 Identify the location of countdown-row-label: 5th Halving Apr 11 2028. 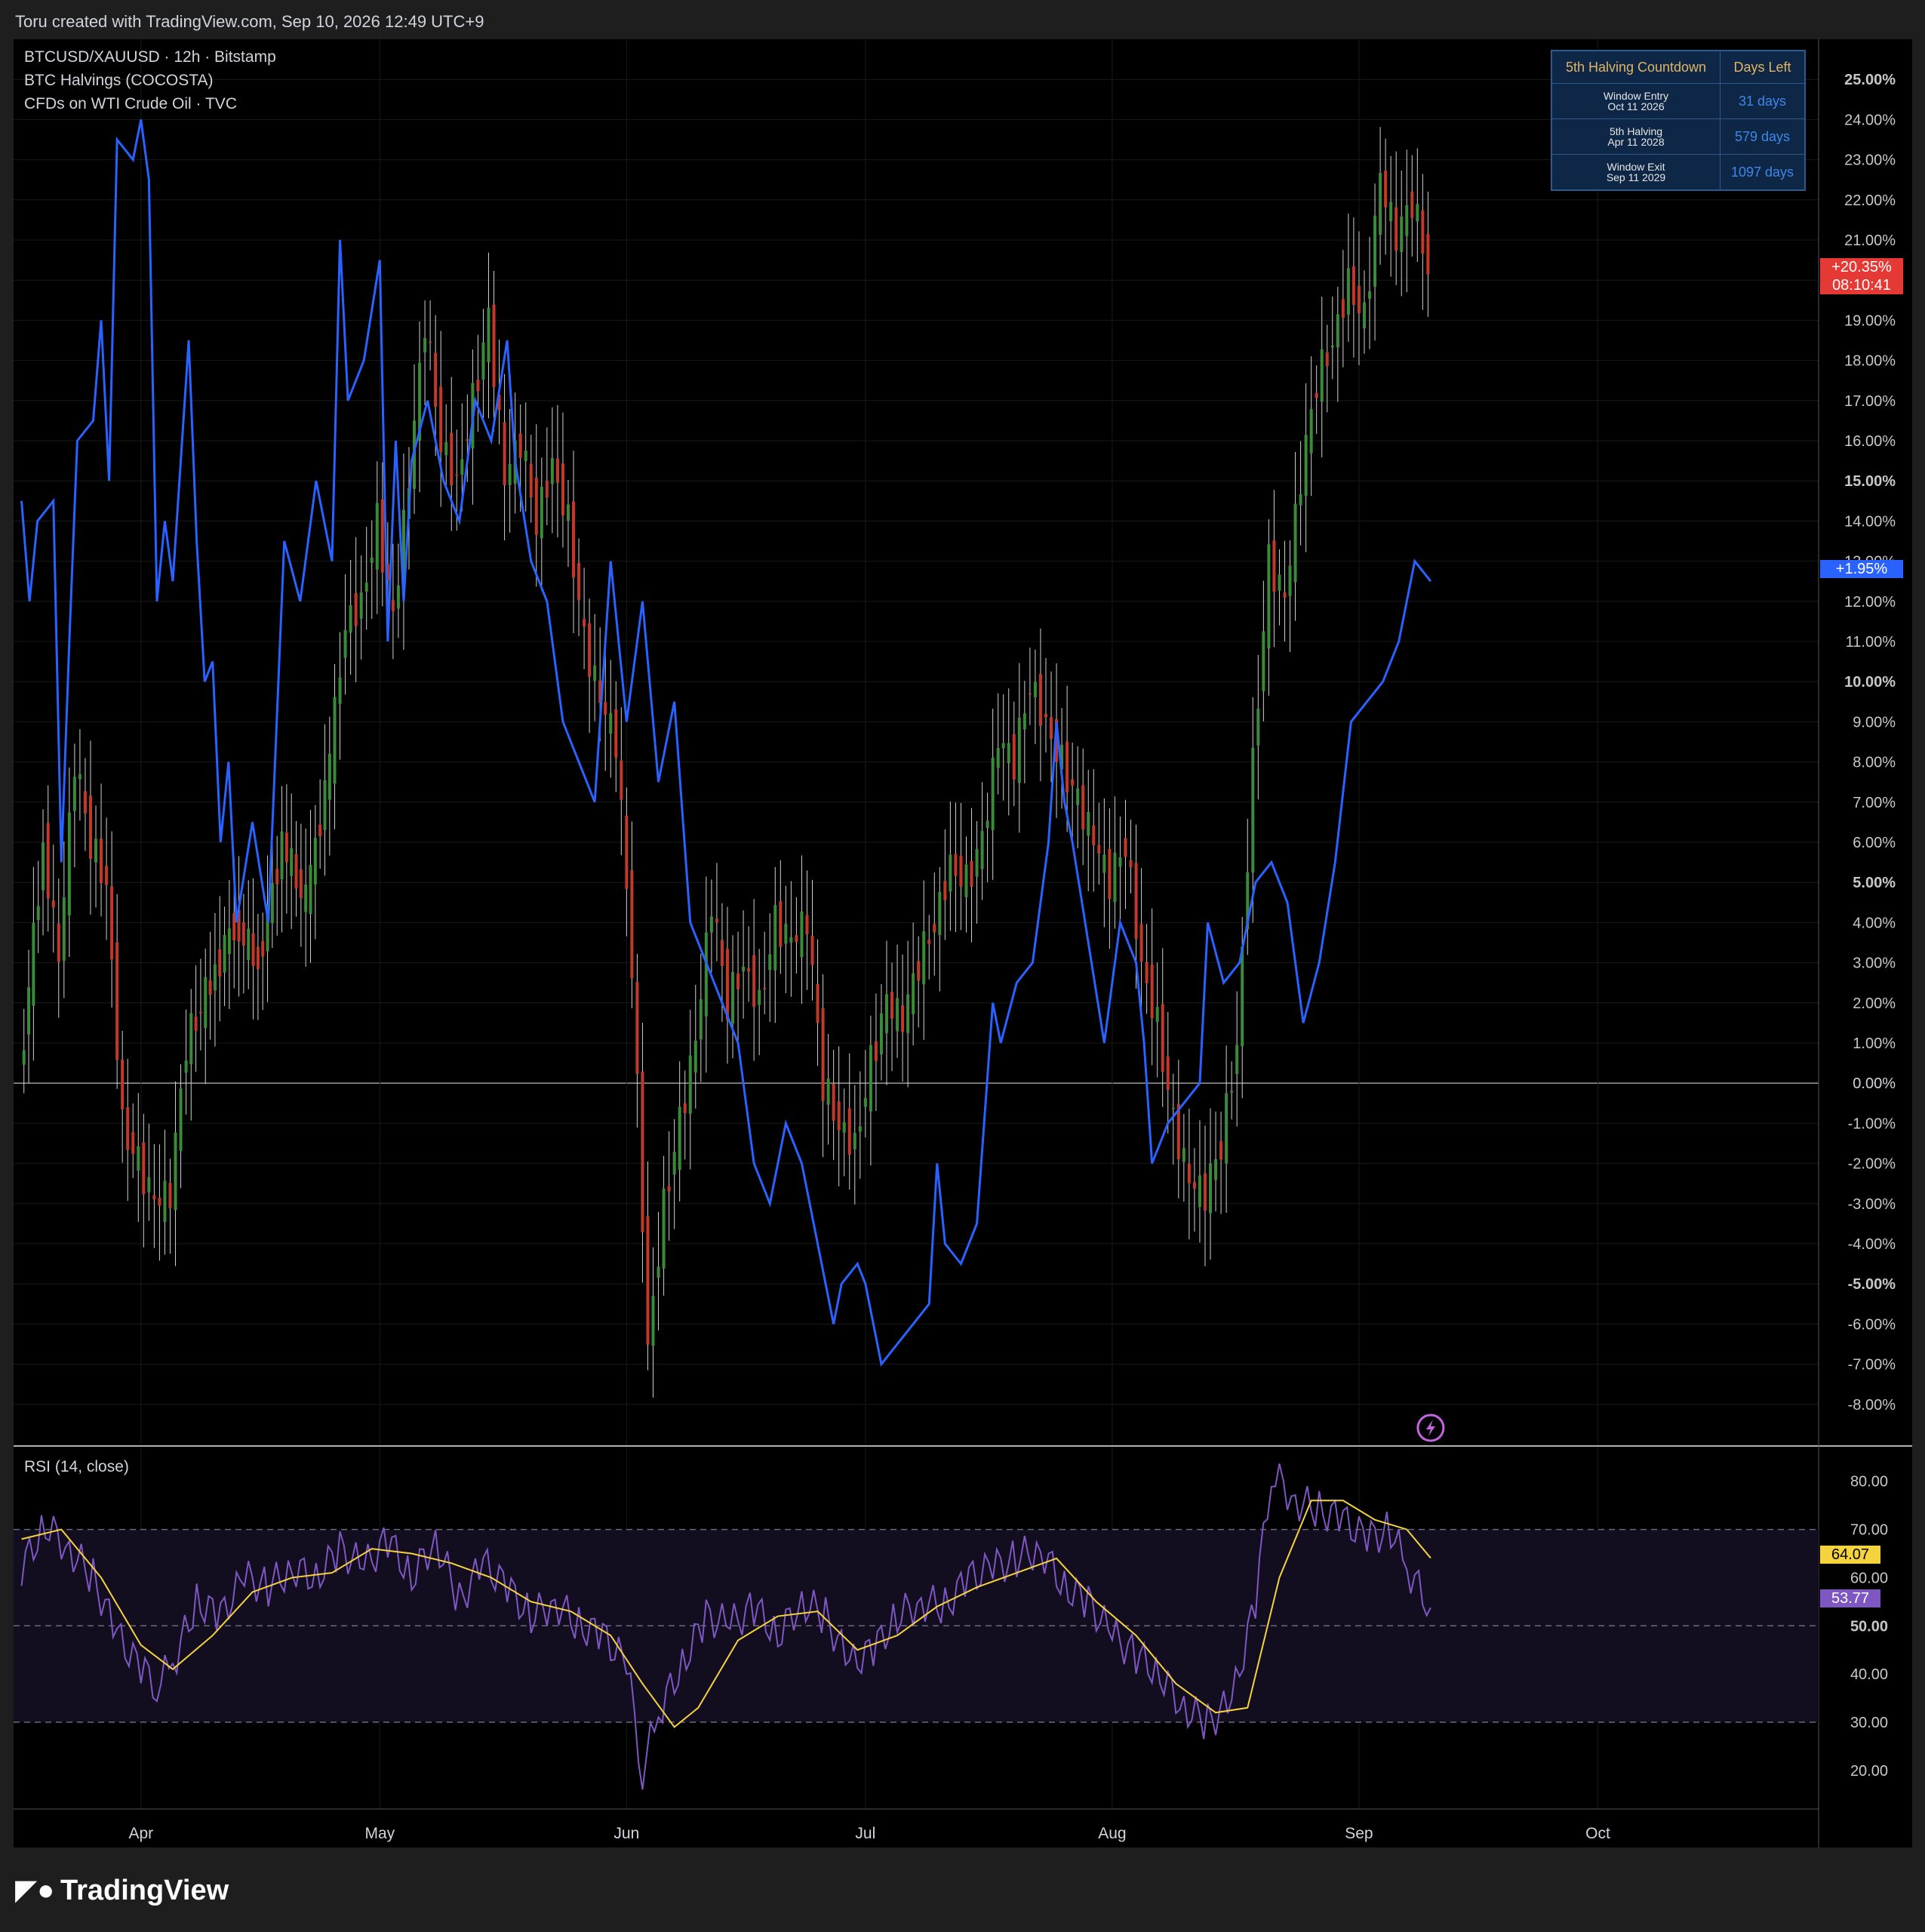
(1636, 136).